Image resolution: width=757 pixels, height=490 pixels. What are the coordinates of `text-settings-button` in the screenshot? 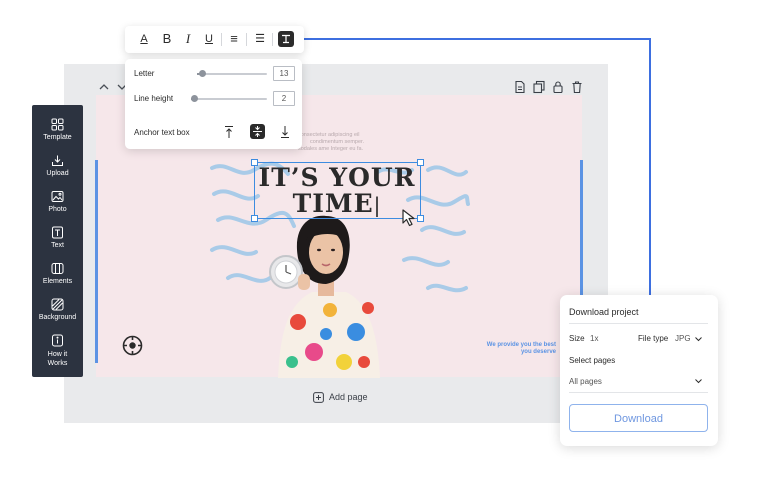 It's located at (286, 39).